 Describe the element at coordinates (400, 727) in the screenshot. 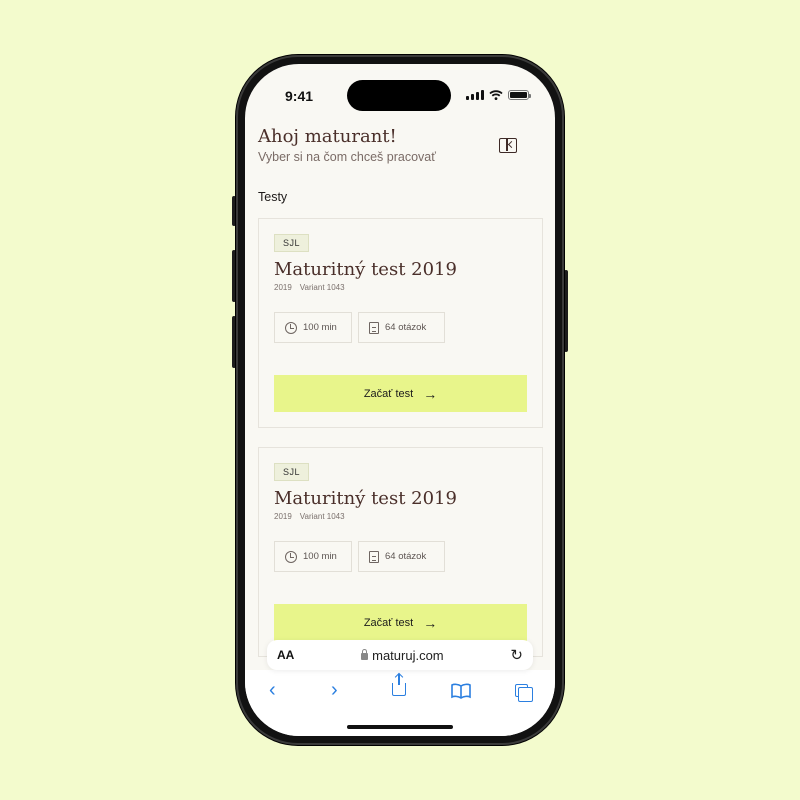

I see `home-indicator` at that location.